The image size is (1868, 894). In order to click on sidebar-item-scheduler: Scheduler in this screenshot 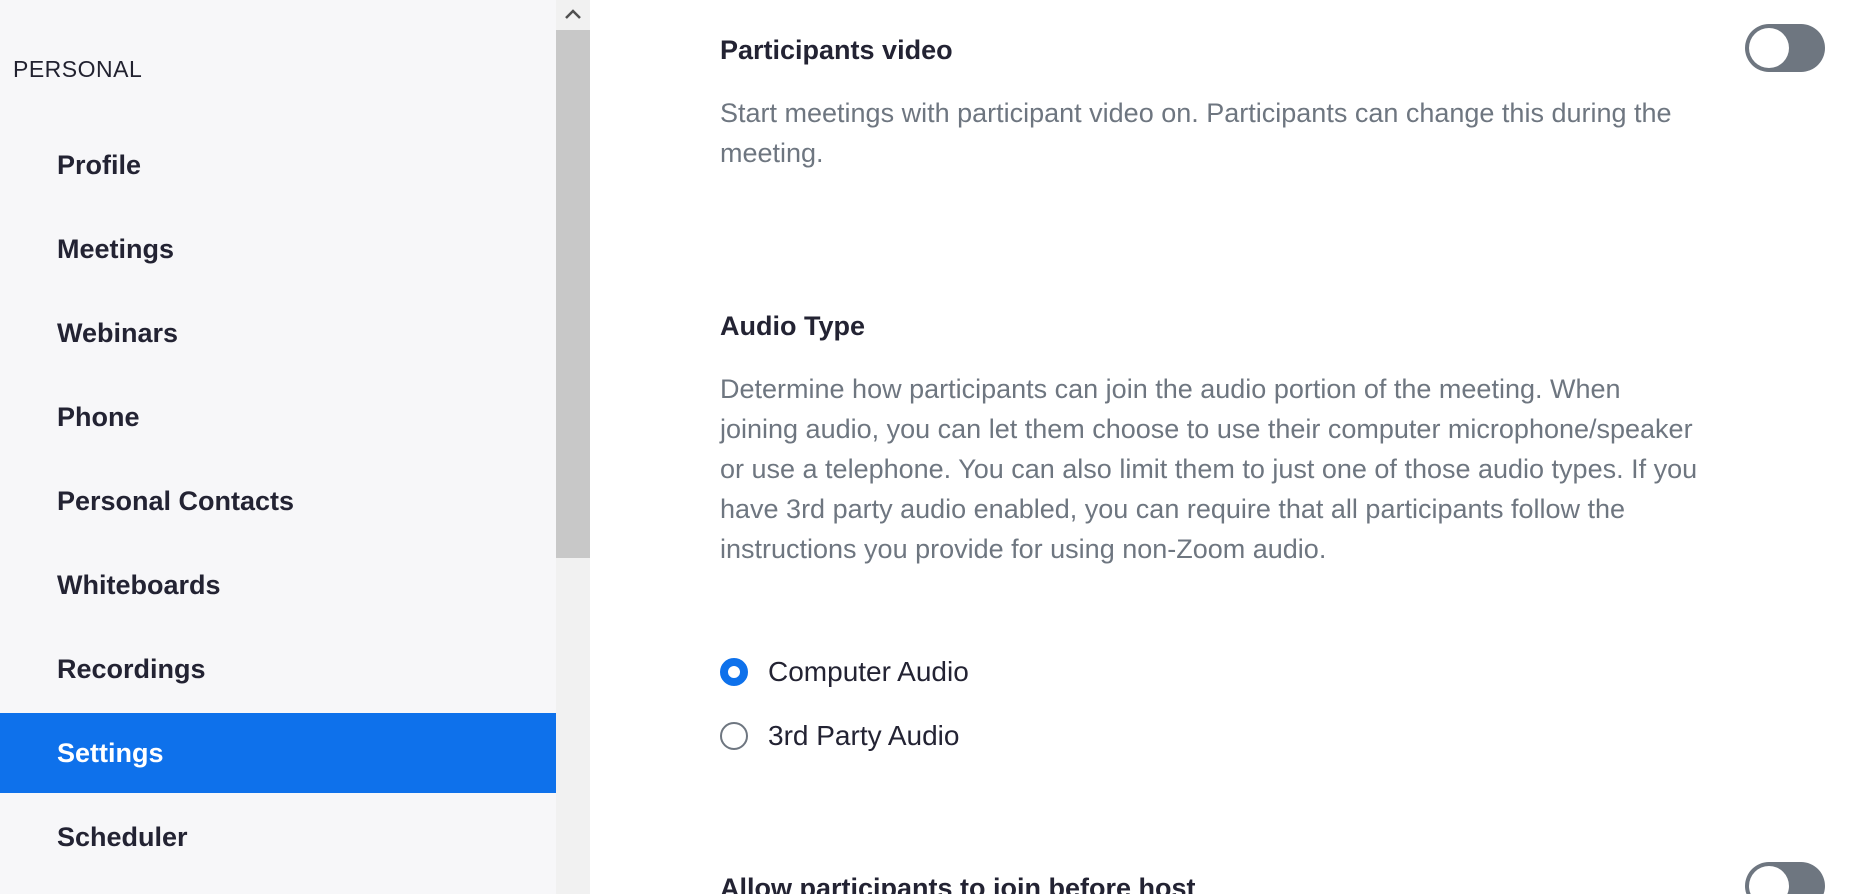, I will do `click(278, 837)`.